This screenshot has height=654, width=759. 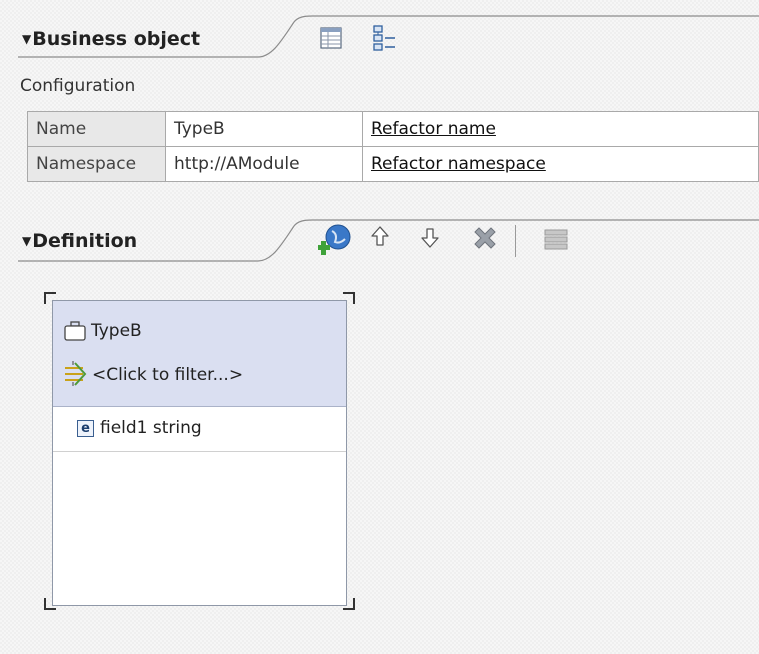 I want to click on list-item: e field1 string, so click(x=199, y=429).